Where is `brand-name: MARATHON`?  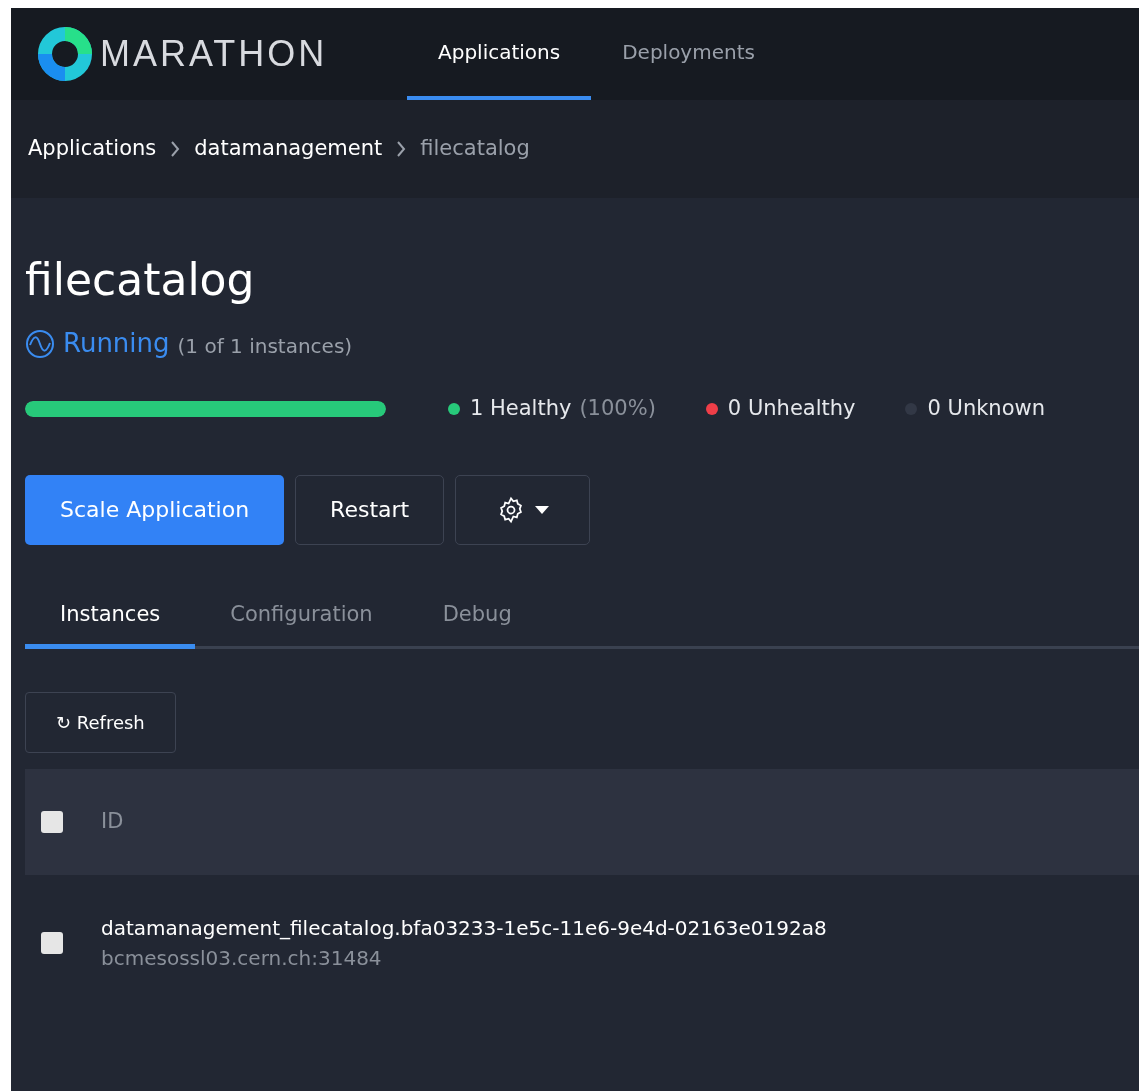
brand-name: MARATHON is located at coordinates (214, 54).